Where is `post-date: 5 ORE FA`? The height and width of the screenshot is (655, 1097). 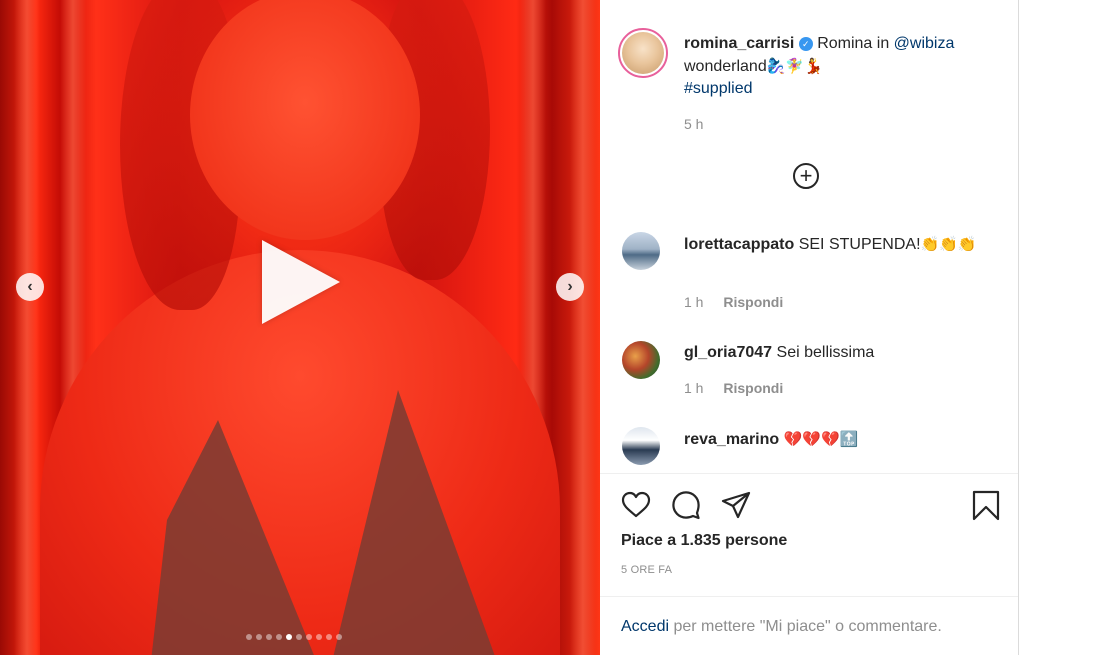
post-date: 5 ORE FA is located at coordinates (647, 570).